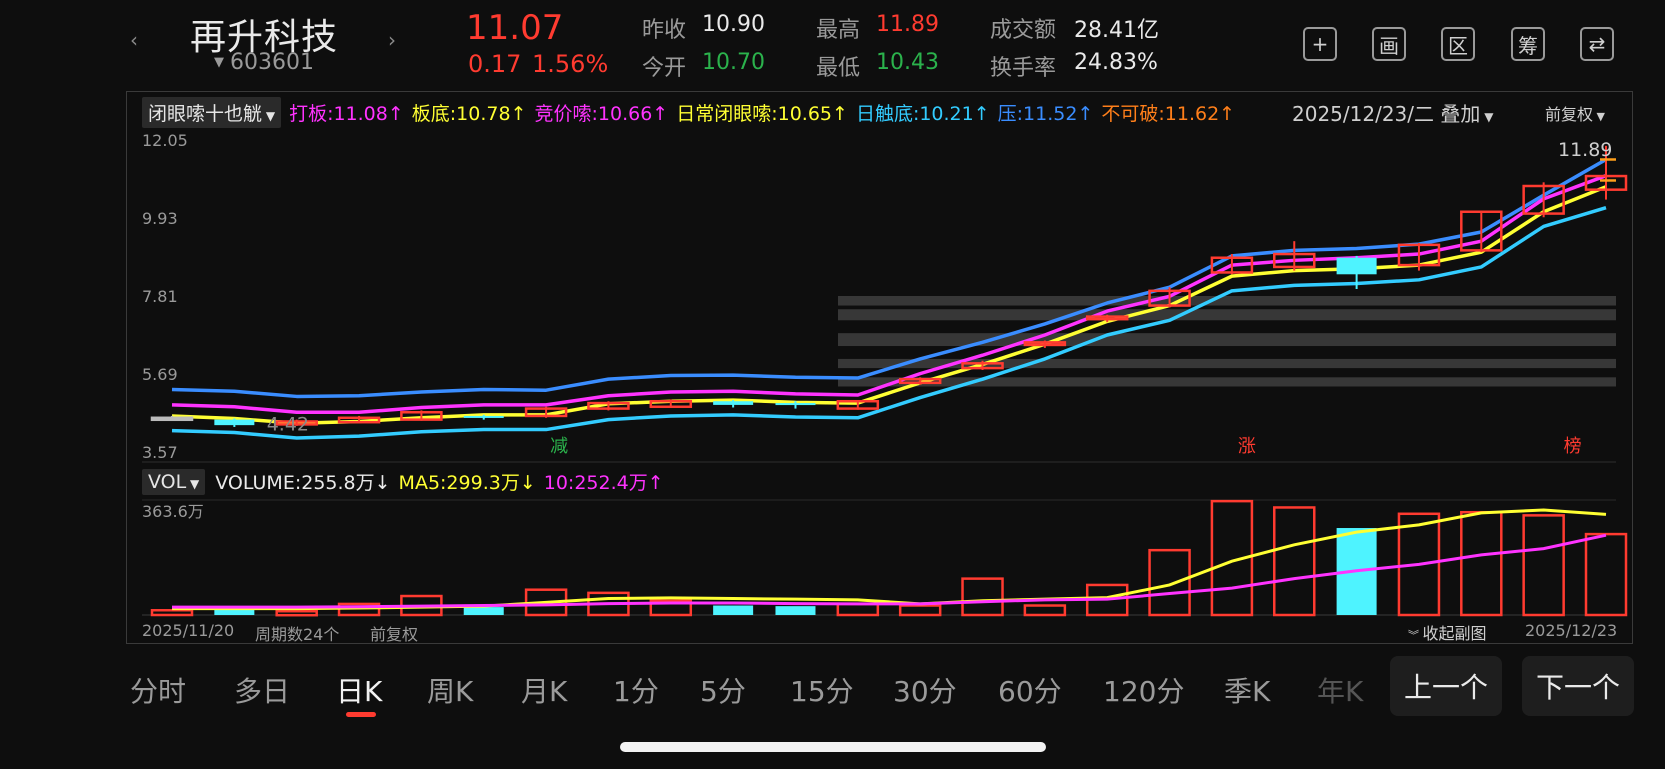 This screenshot has height=769, width=1665. I want to click on event-marker: 榜, so click(1573, 446).